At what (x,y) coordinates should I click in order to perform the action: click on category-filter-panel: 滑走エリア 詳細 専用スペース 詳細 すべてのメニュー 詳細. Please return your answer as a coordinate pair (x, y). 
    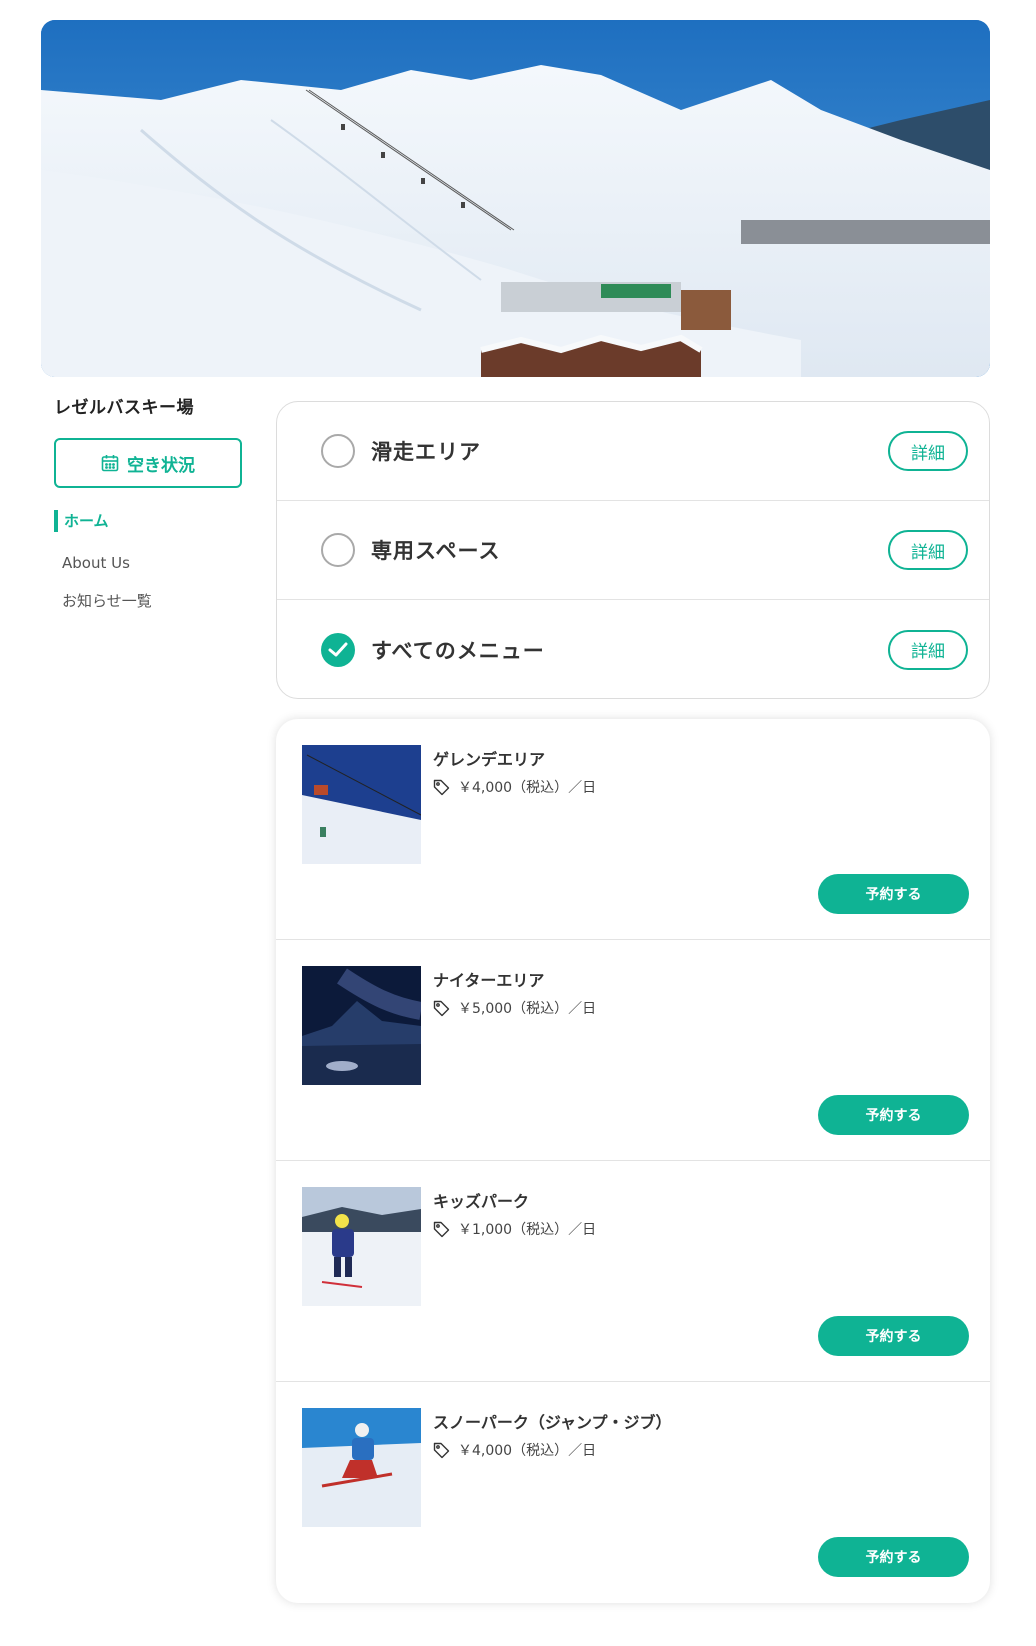
    Looking at the image, I should click on (633, 550).